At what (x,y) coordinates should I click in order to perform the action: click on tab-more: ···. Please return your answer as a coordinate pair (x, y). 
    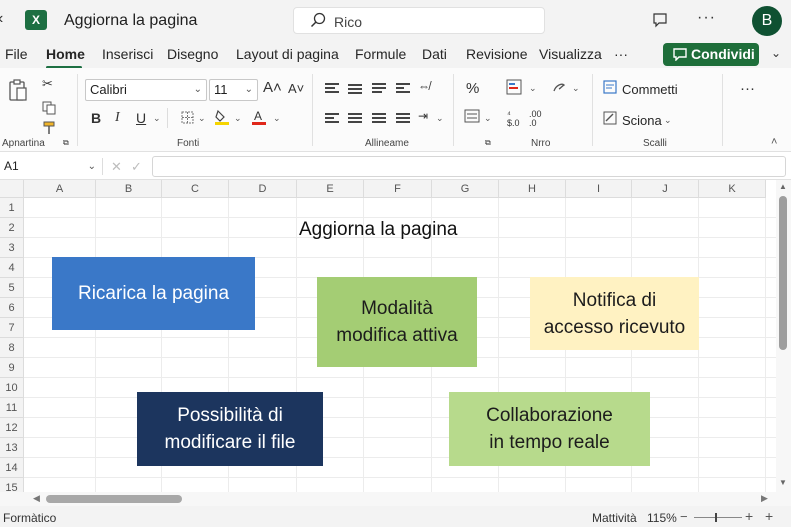
    Looking at the image, I should click on (621, 54).